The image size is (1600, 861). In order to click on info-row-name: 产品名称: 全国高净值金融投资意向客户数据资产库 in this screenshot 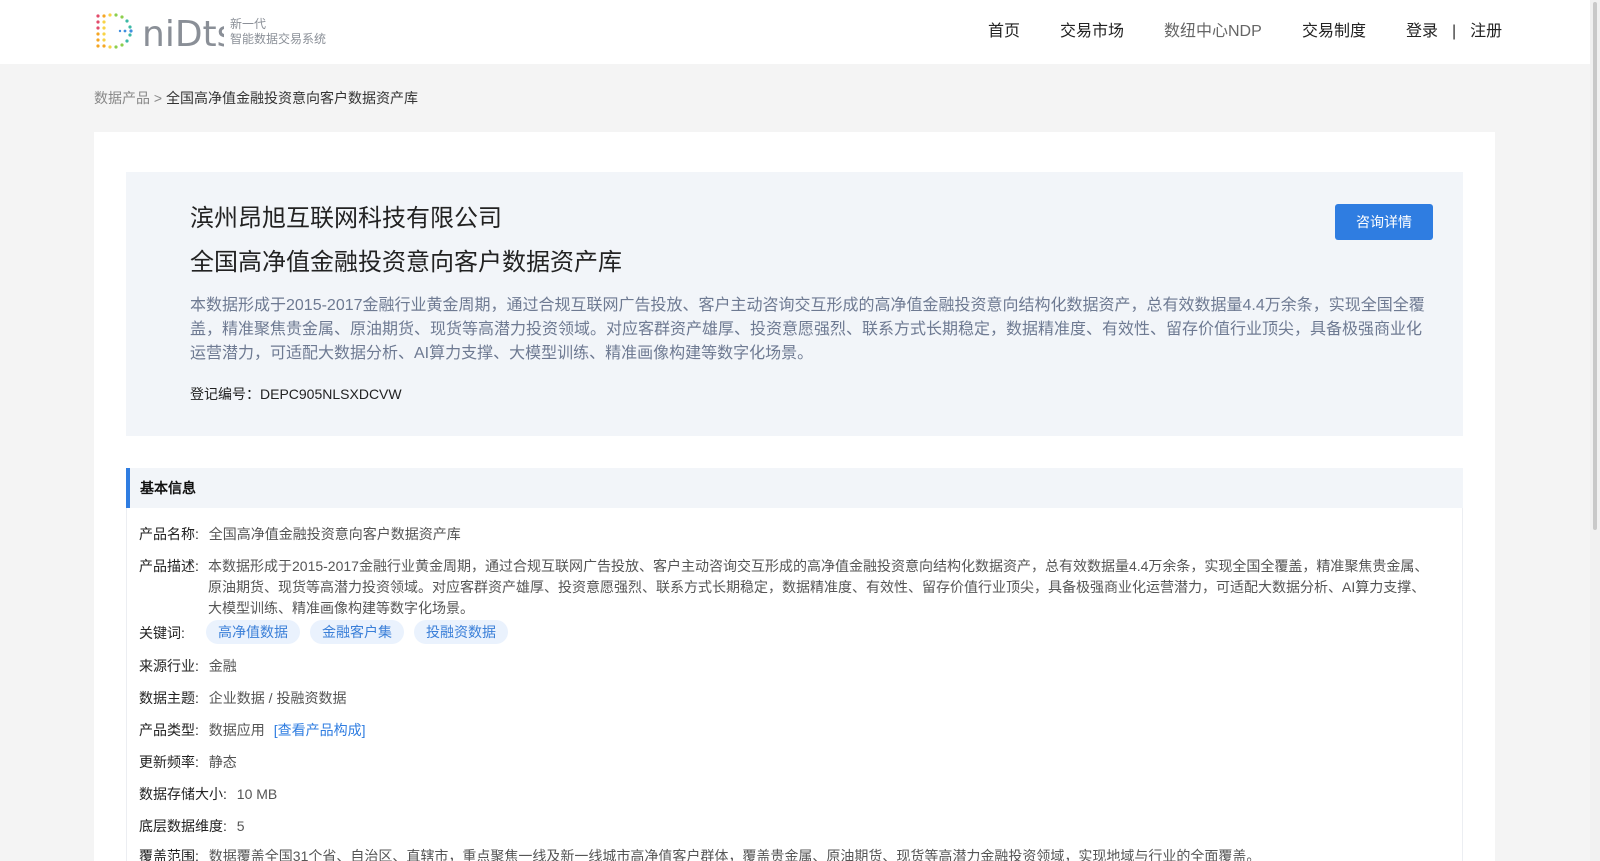, I will do `click(300, 534)`.